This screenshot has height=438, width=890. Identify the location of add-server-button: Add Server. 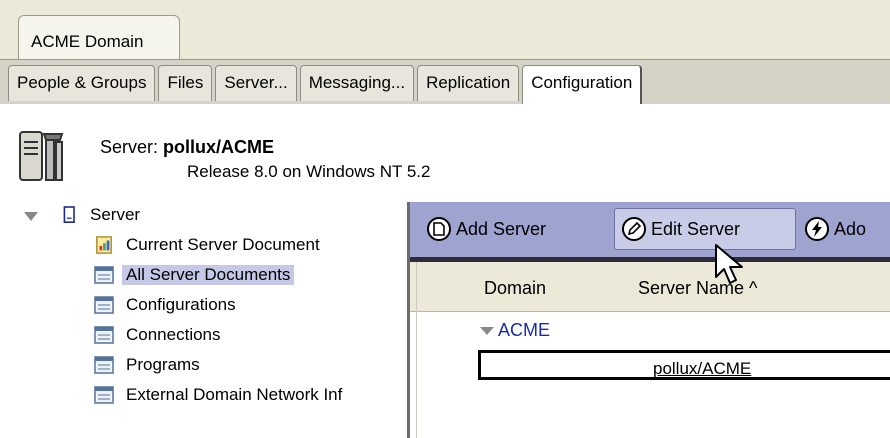
(486, 229).